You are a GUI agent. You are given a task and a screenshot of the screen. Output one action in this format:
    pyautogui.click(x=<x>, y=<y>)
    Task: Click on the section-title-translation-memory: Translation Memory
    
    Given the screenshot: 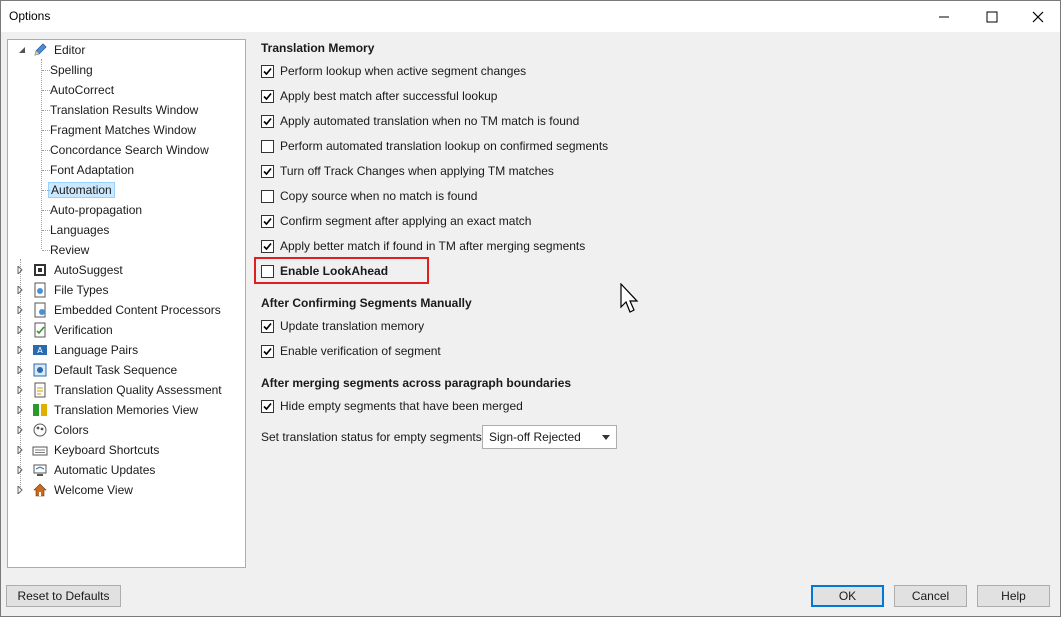 What is the action you would take?
    pyautogui.click(x=318, y=48)
    